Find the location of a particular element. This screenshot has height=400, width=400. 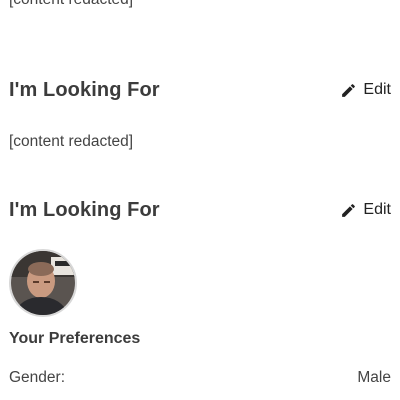

looking-for-header-2: I'm Looking For Edit is located at coordinates (200, 210).